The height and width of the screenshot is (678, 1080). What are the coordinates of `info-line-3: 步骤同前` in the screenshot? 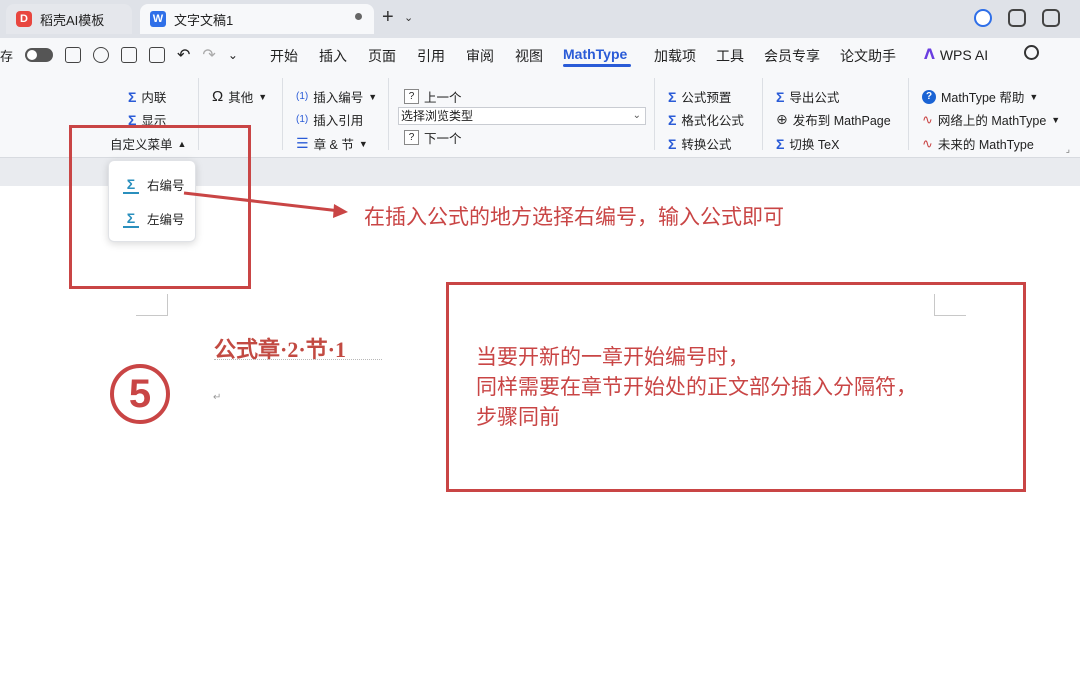 It's located at (518, 417).